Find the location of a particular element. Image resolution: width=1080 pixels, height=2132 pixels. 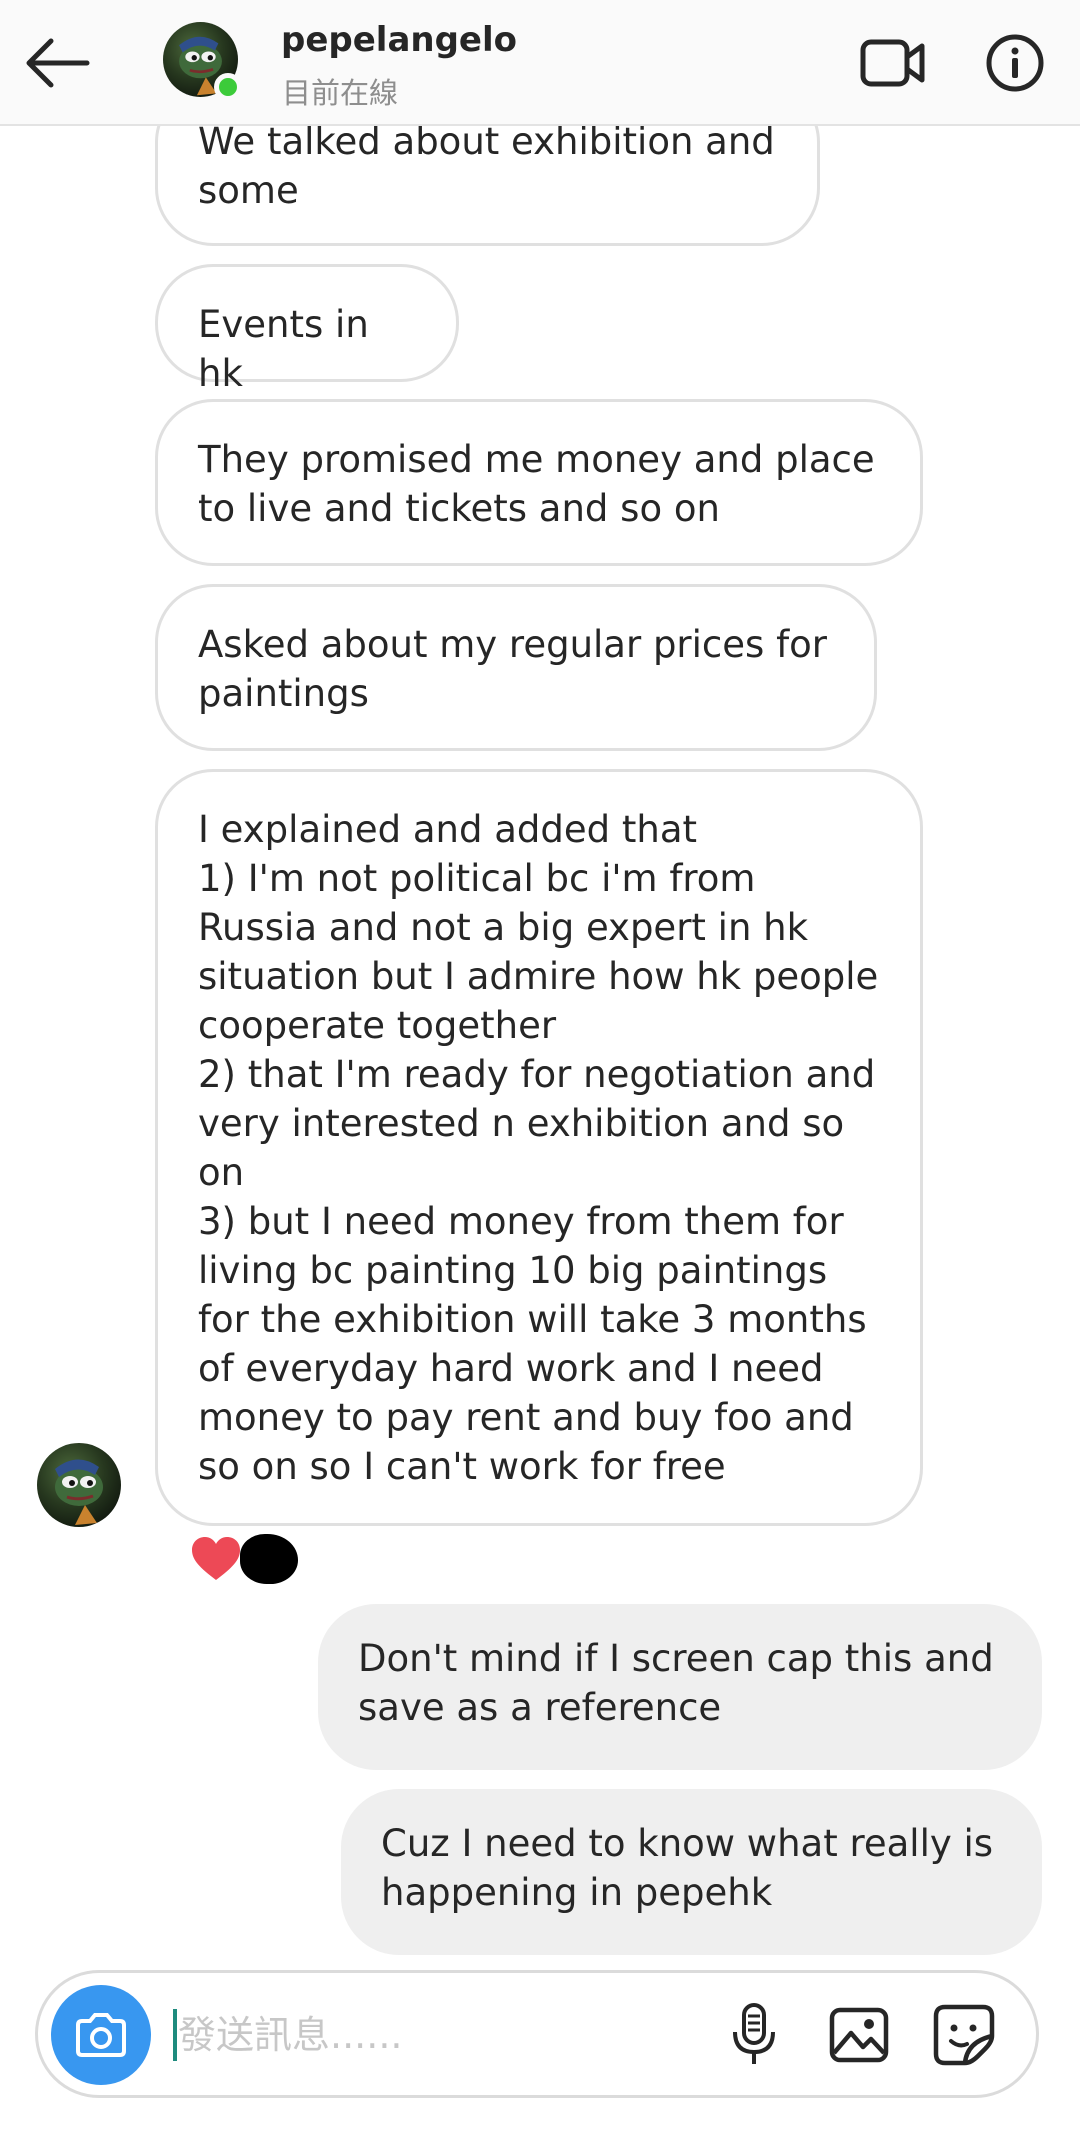

gallery-icon is located at coordinates (859, 2035).